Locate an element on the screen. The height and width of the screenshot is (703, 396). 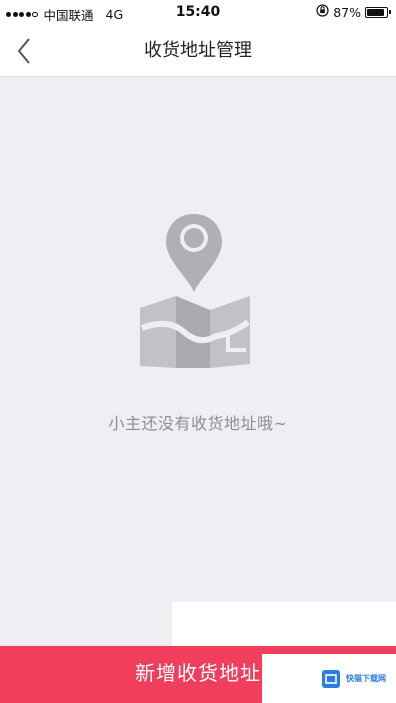
watermark: 快猫下载网 is located at coordinates (329, 678).